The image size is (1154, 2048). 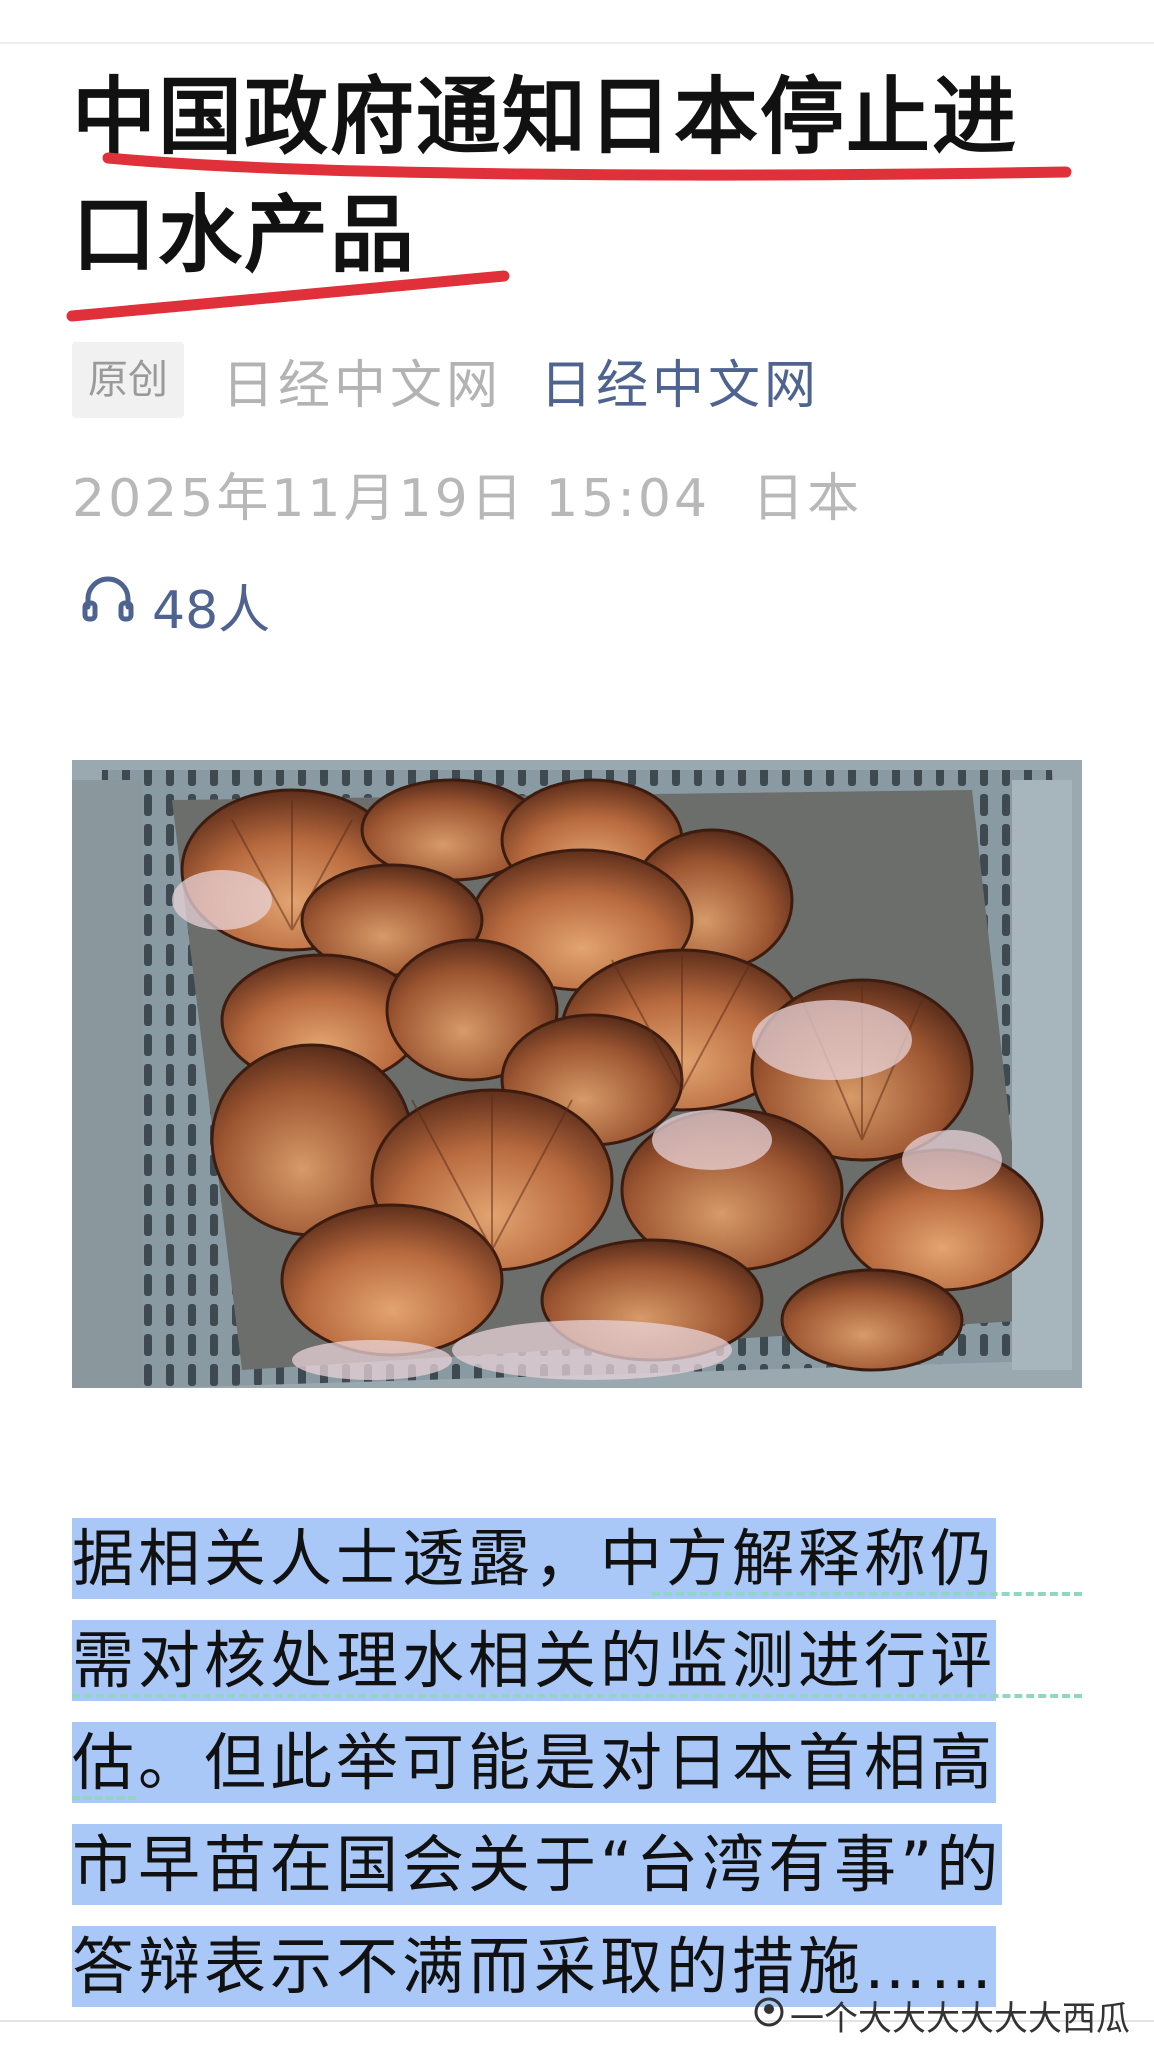 I want to click on publish-info: 2025年11月19日 15:04 日本, so click(x=467, y=493).